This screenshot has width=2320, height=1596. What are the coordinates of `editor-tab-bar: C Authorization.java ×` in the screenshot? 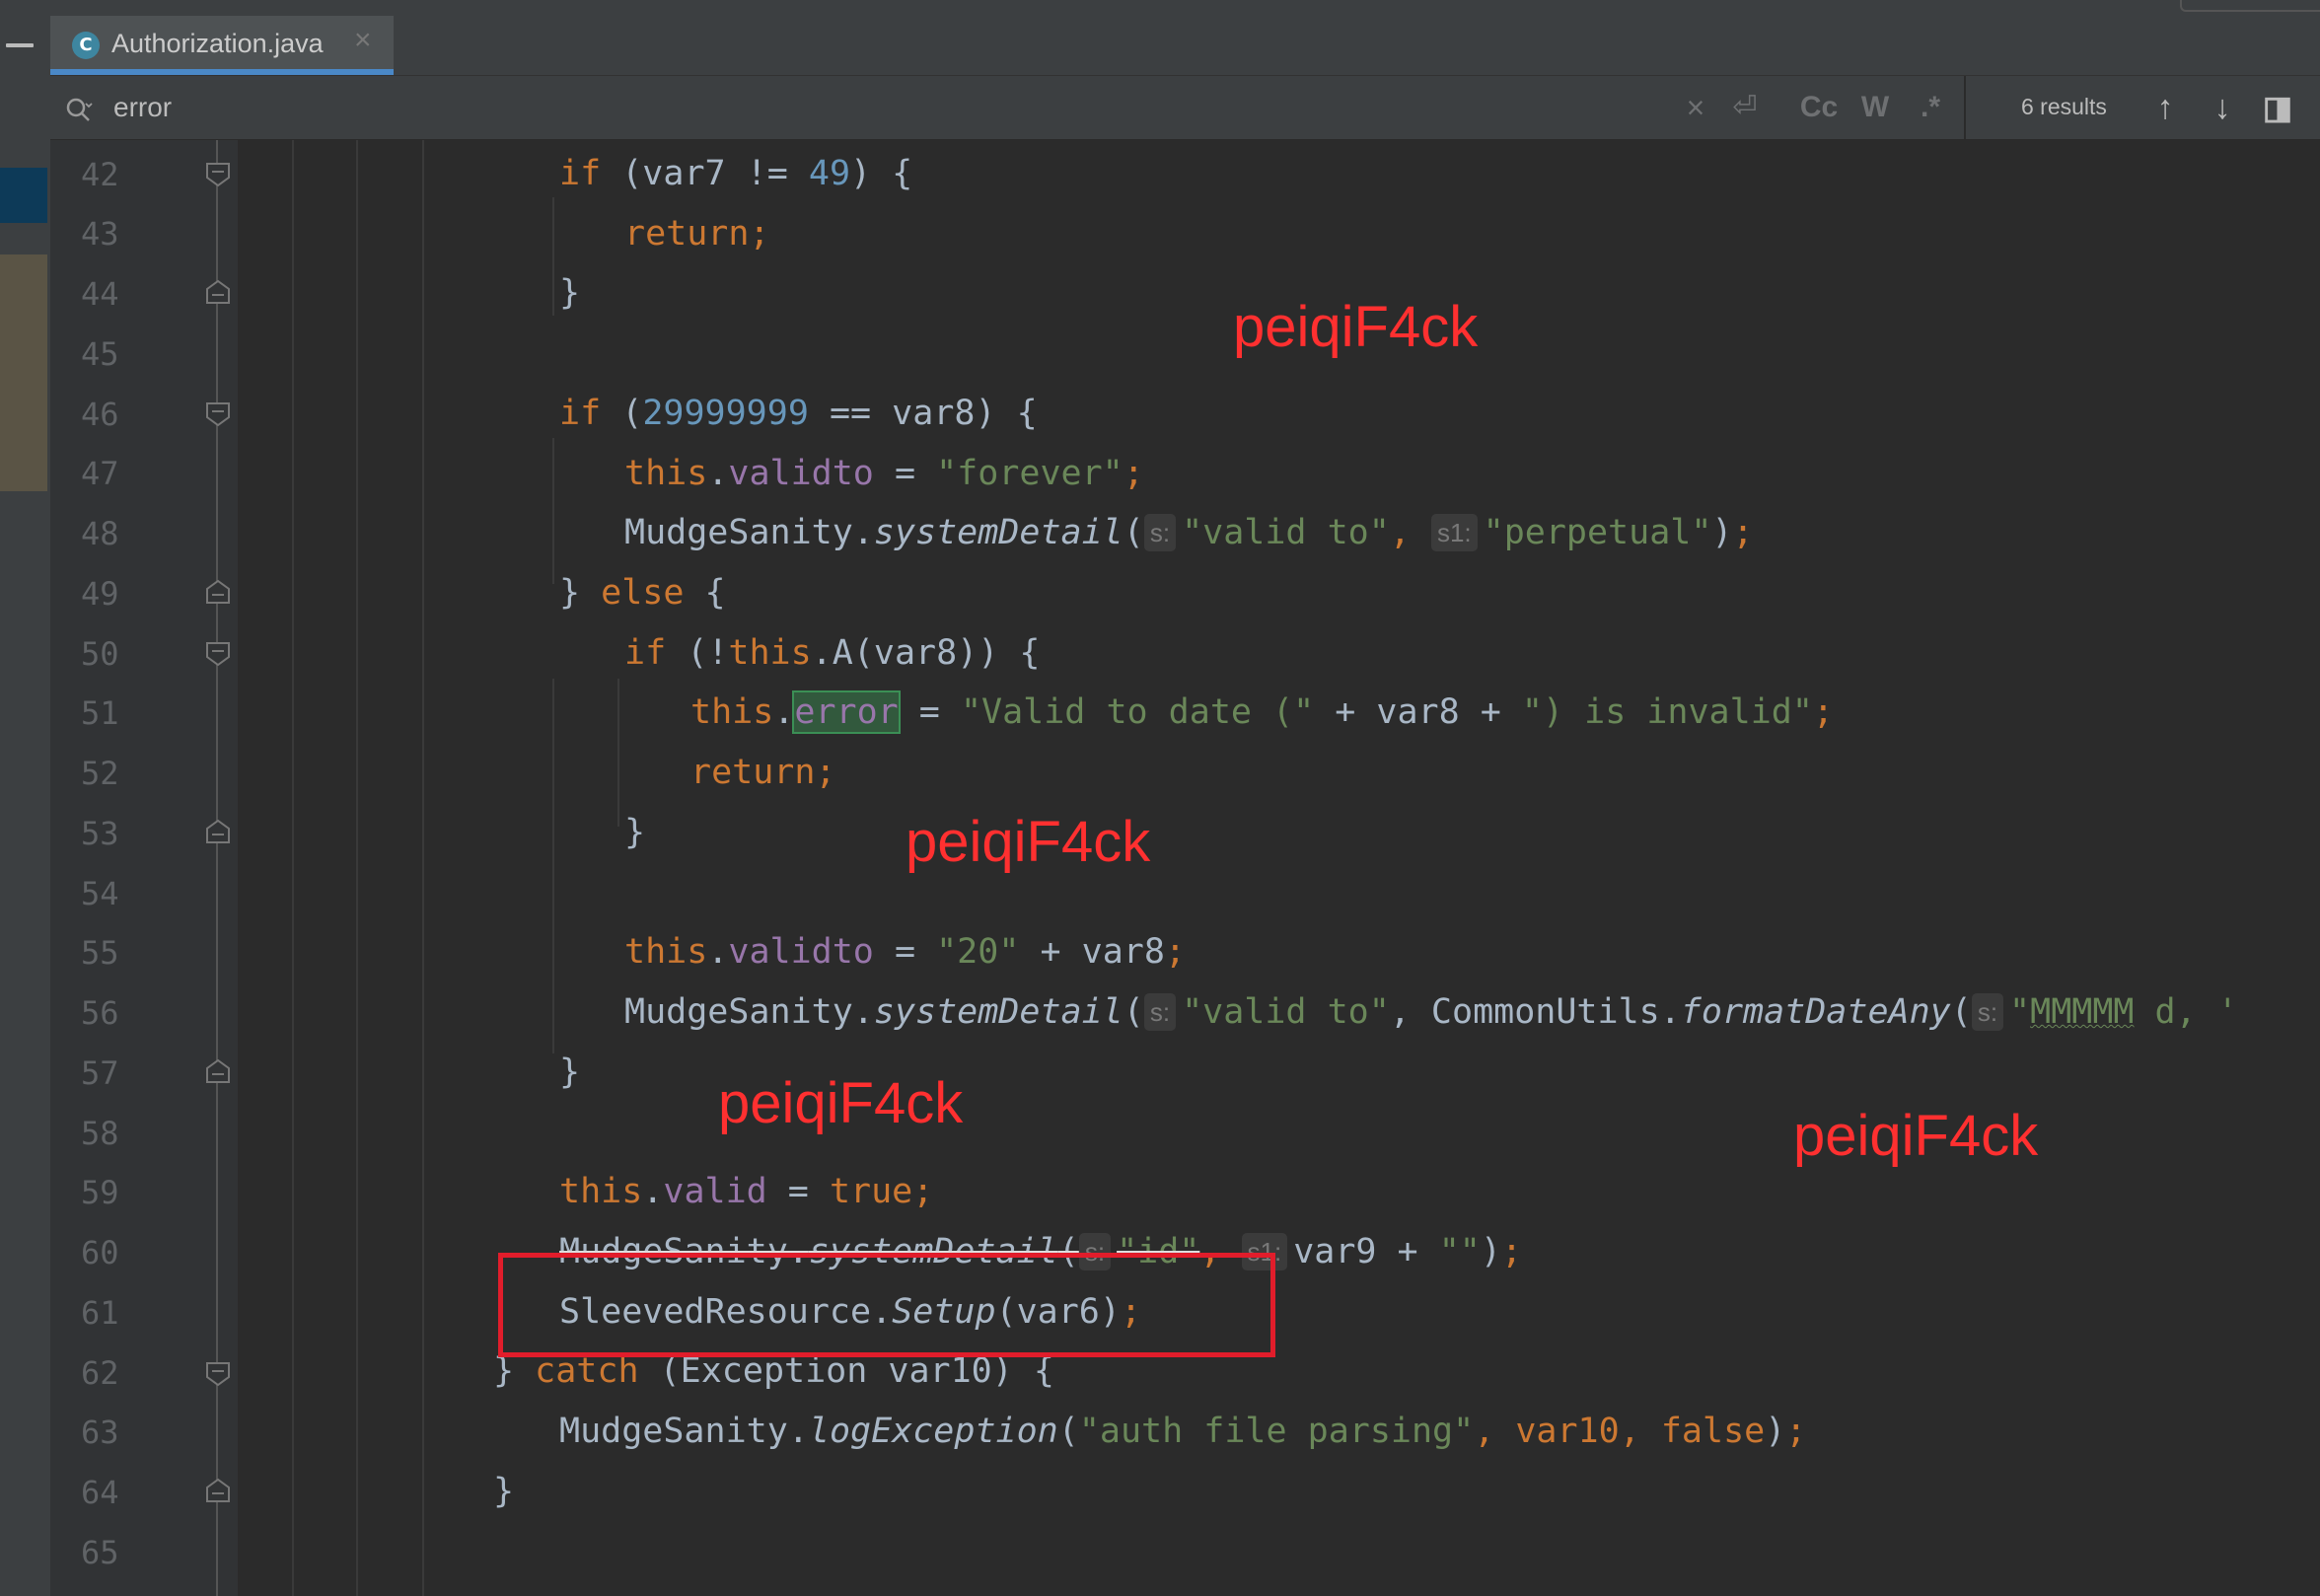 It's located at (1185, 46).